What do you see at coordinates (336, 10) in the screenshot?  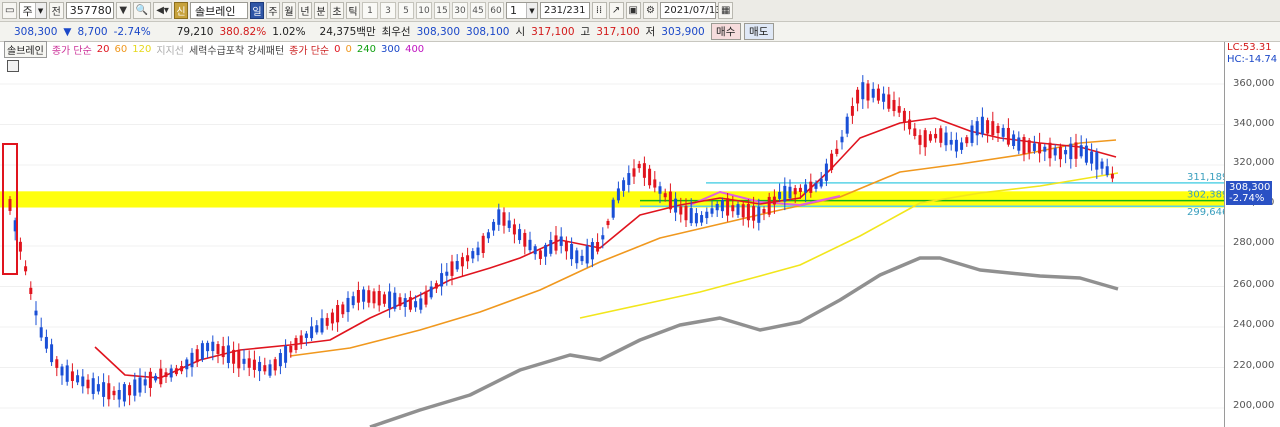 I see `period-second: 초` at bounding box center [336, 10].